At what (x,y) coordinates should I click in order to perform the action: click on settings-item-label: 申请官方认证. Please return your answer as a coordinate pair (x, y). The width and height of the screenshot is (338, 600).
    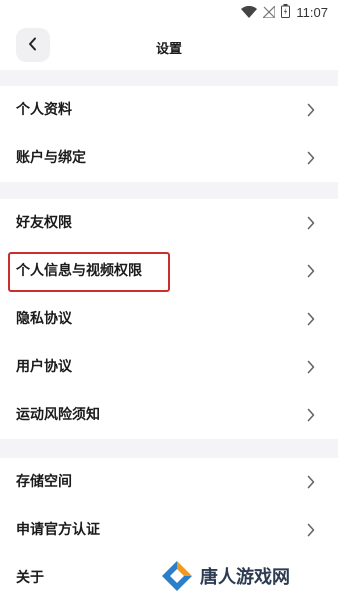
    Looking at the image, I should click on (58, 530).